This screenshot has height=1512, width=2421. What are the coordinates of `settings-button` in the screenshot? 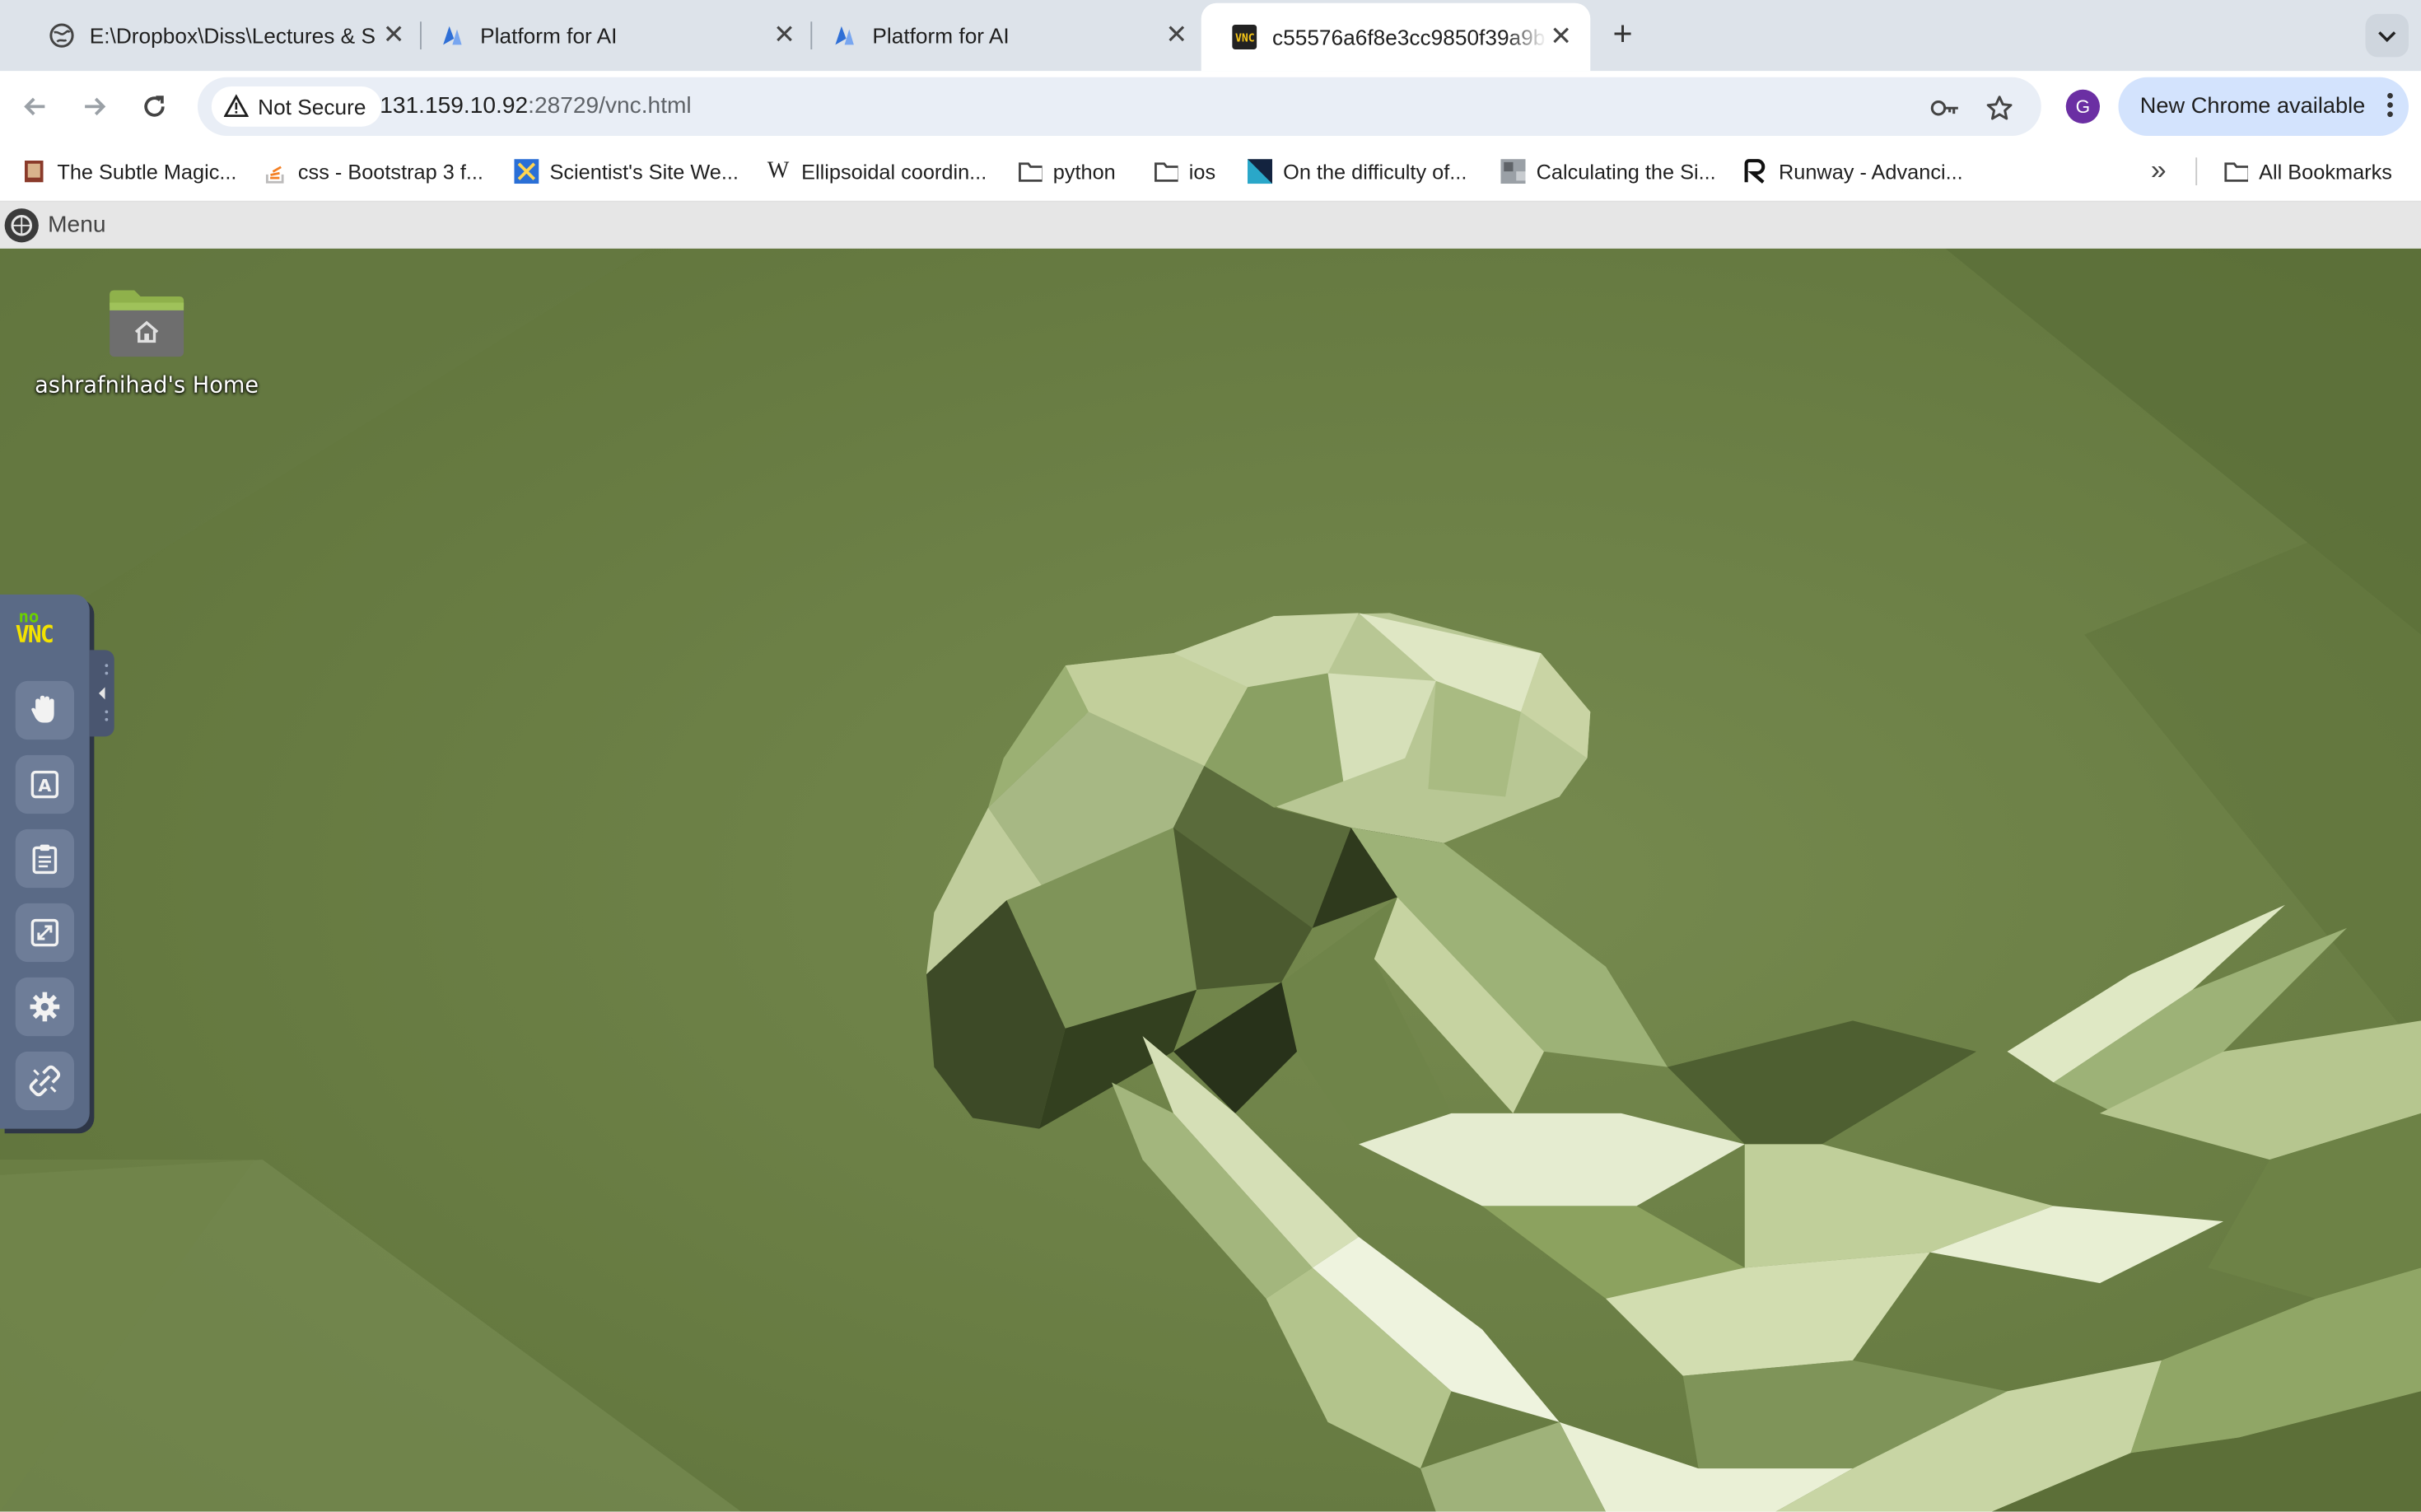 It's located at (44, 1007).